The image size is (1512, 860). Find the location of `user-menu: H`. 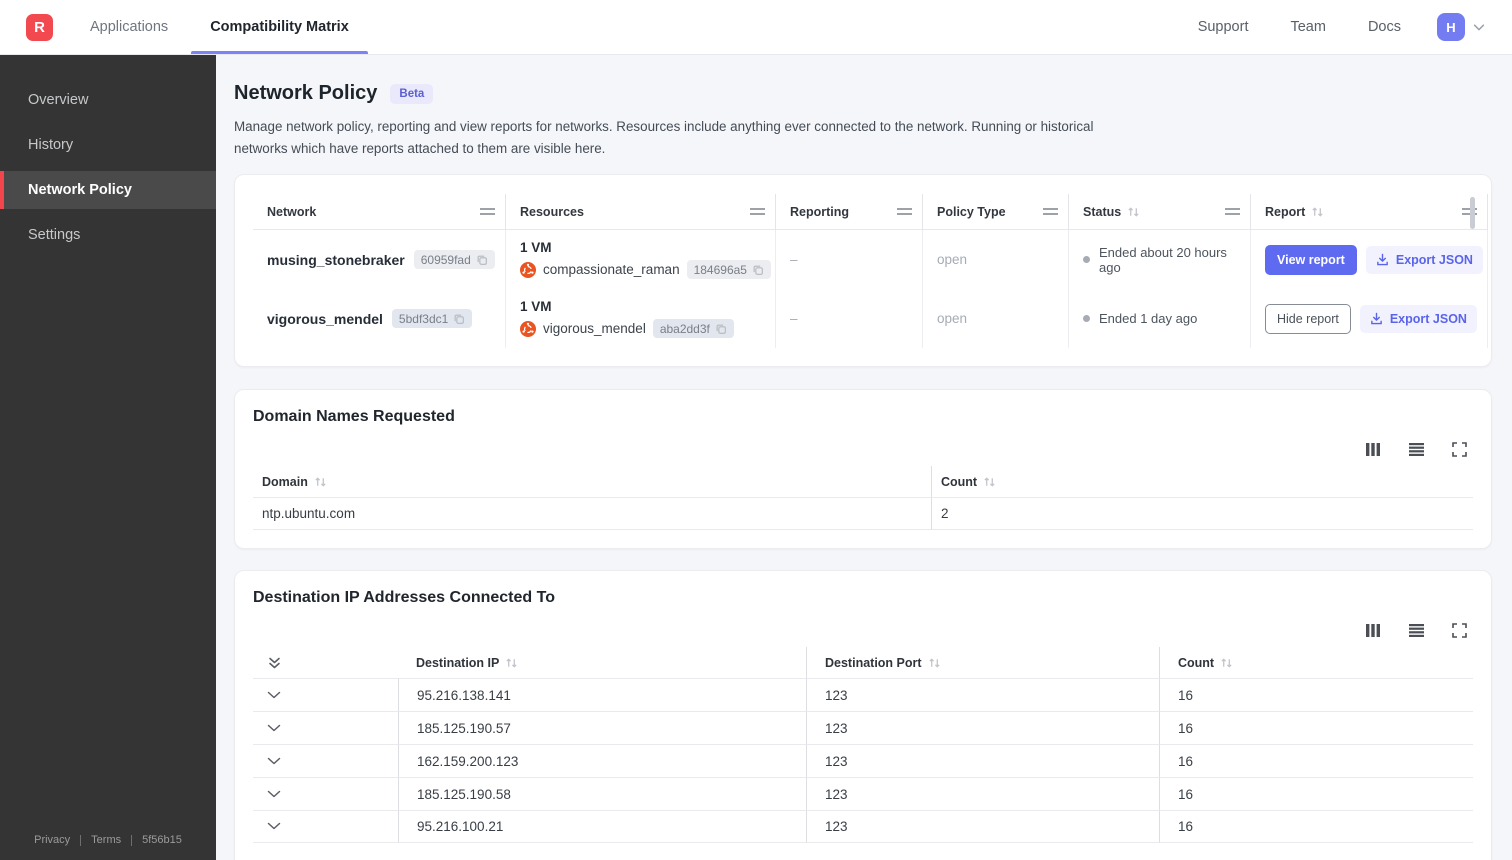

user-menu: H is located at coordinates (1461, 27).